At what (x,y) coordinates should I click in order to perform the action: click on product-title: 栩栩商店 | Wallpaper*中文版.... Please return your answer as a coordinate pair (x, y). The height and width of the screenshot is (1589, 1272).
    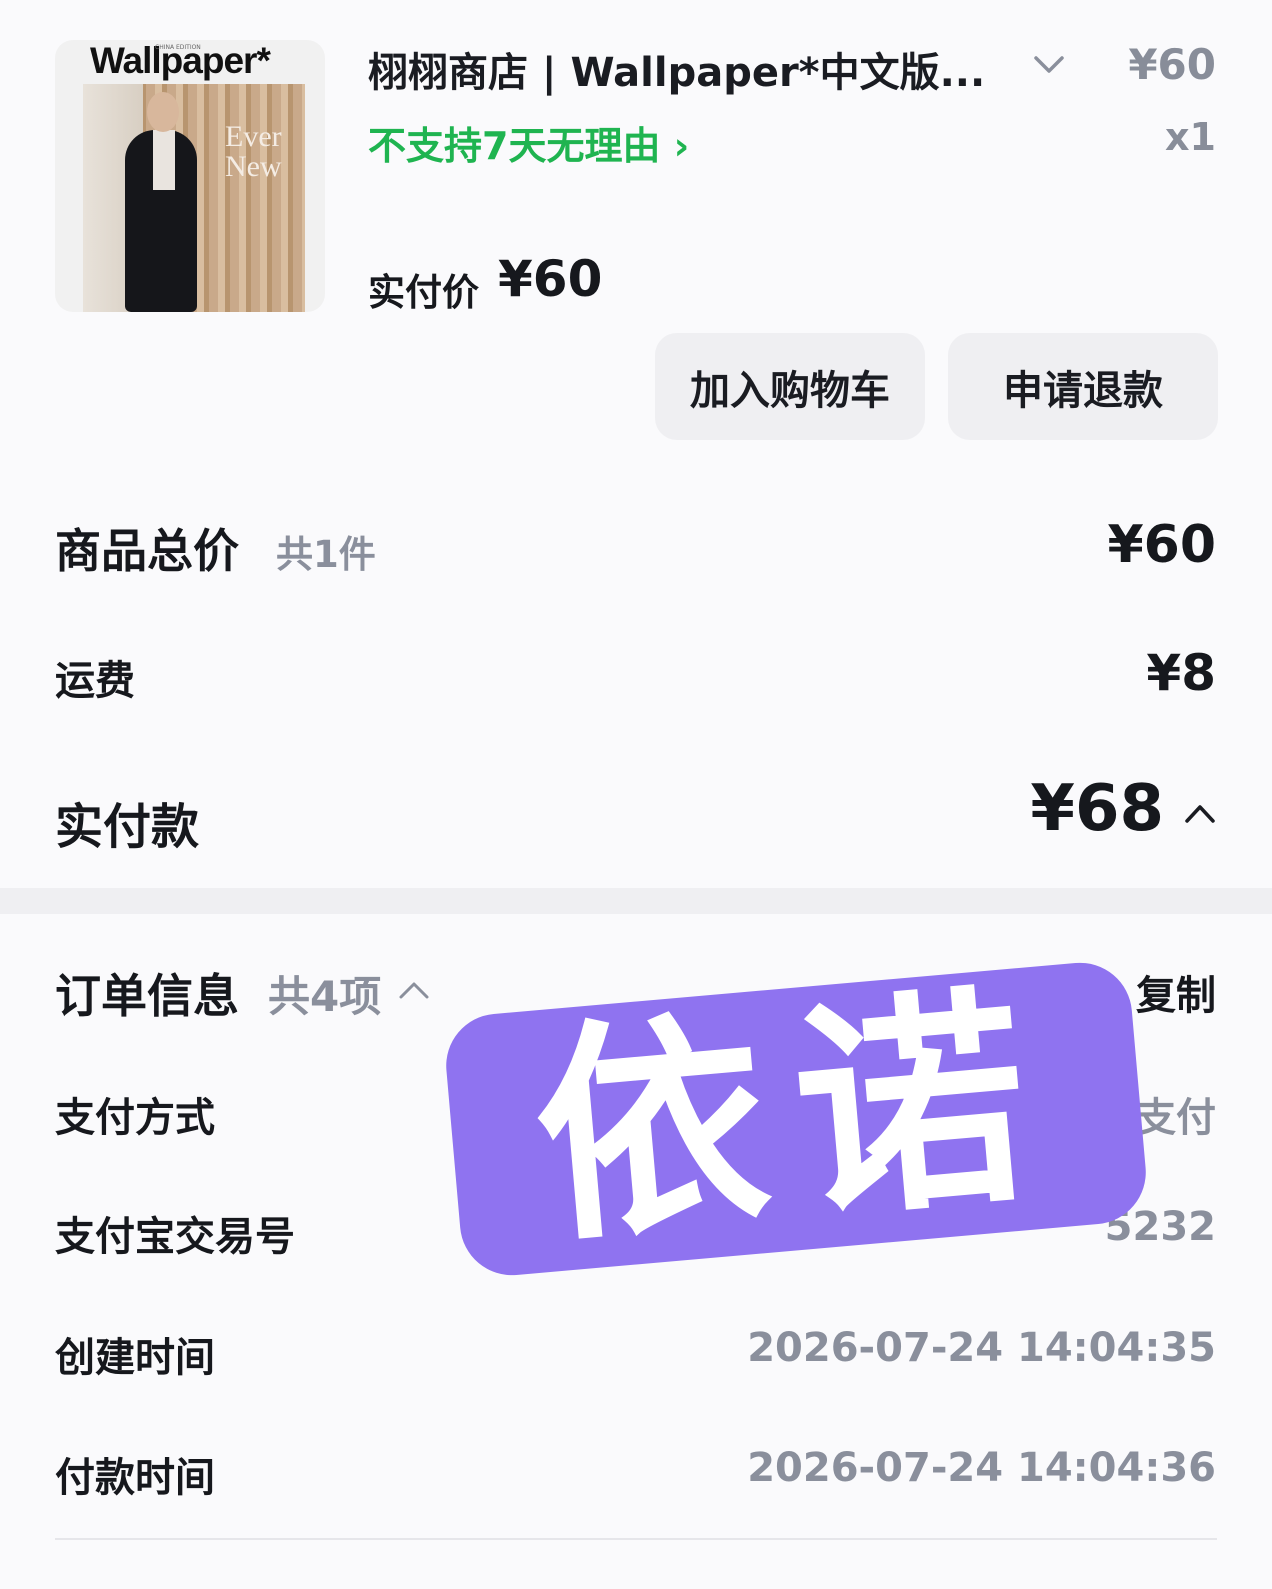
    Looking at the image, I should click on (676, 69).